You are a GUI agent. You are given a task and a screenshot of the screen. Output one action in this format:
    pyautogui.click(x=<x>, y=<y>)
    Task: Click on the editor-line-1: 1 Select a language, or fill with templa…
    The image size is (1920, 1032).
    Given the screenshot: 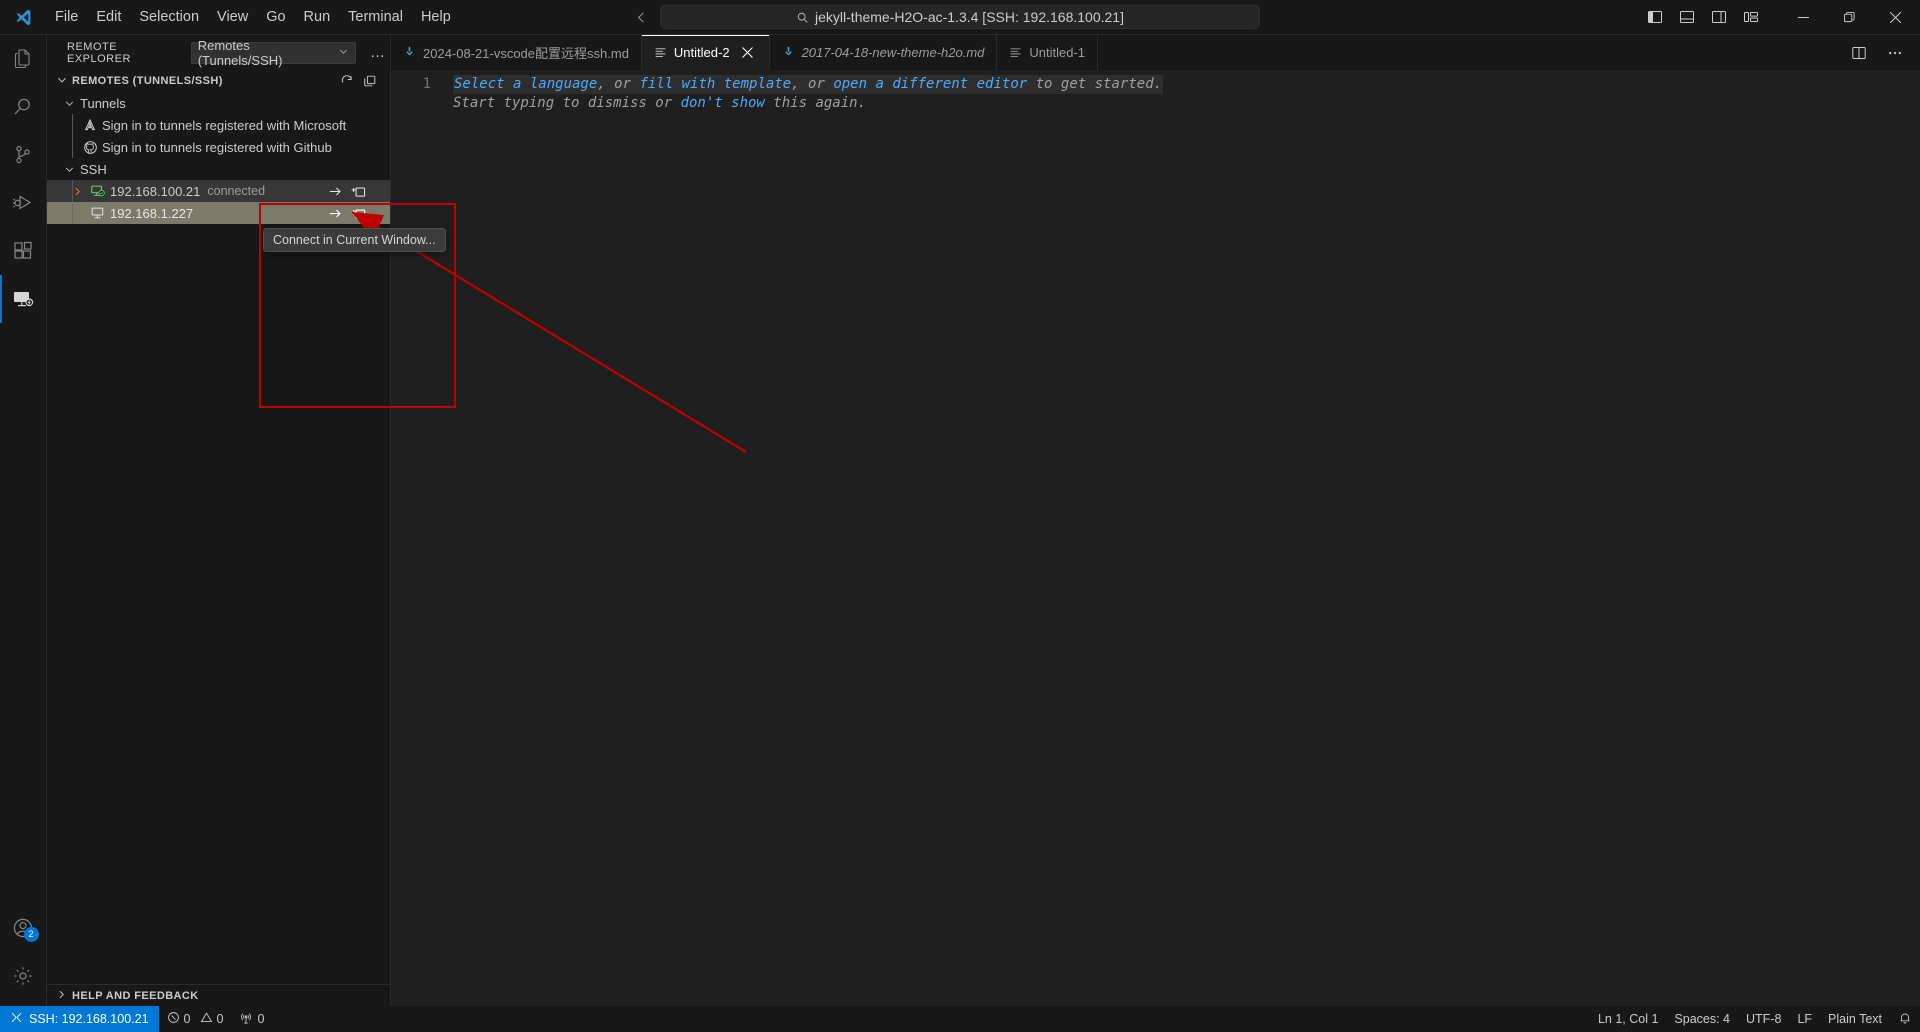 What is the action you would take?
    pyautogui.click(x=1155, y=84)
    